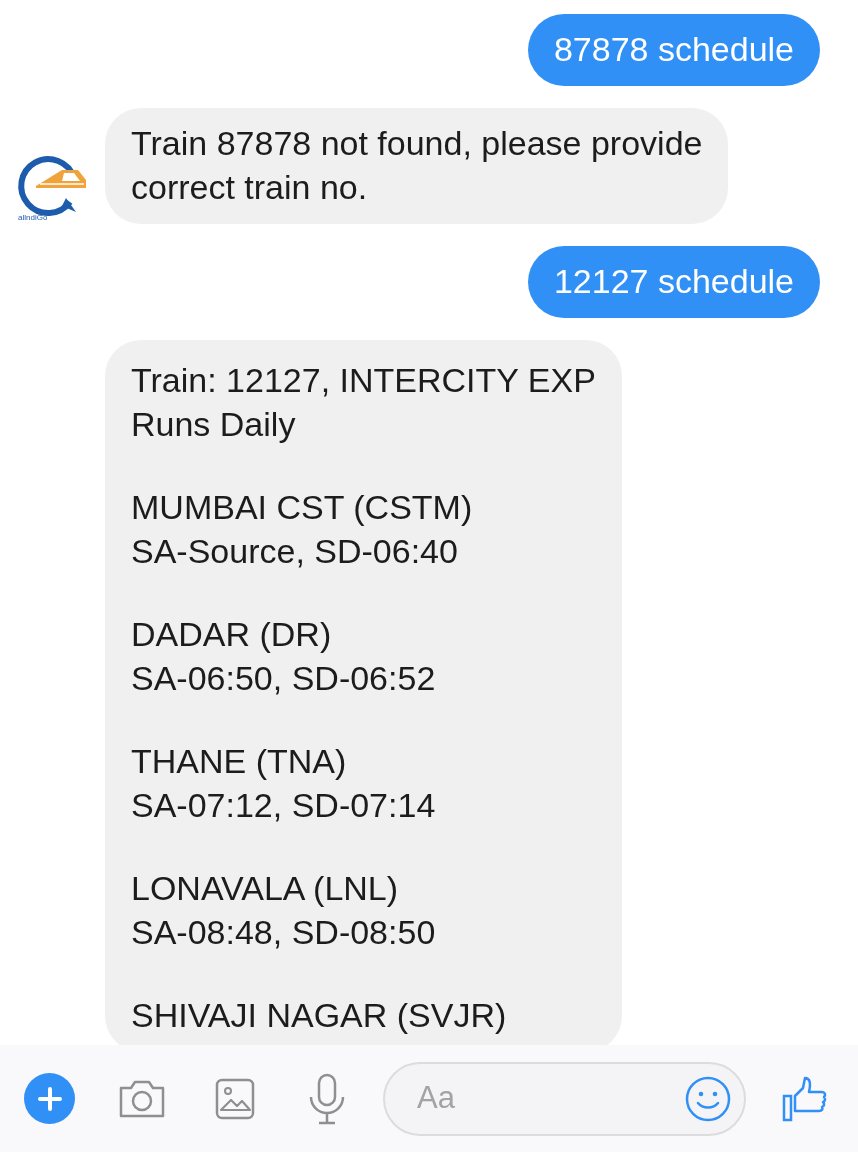  I want to click on image-icon, so click(235, 1098).